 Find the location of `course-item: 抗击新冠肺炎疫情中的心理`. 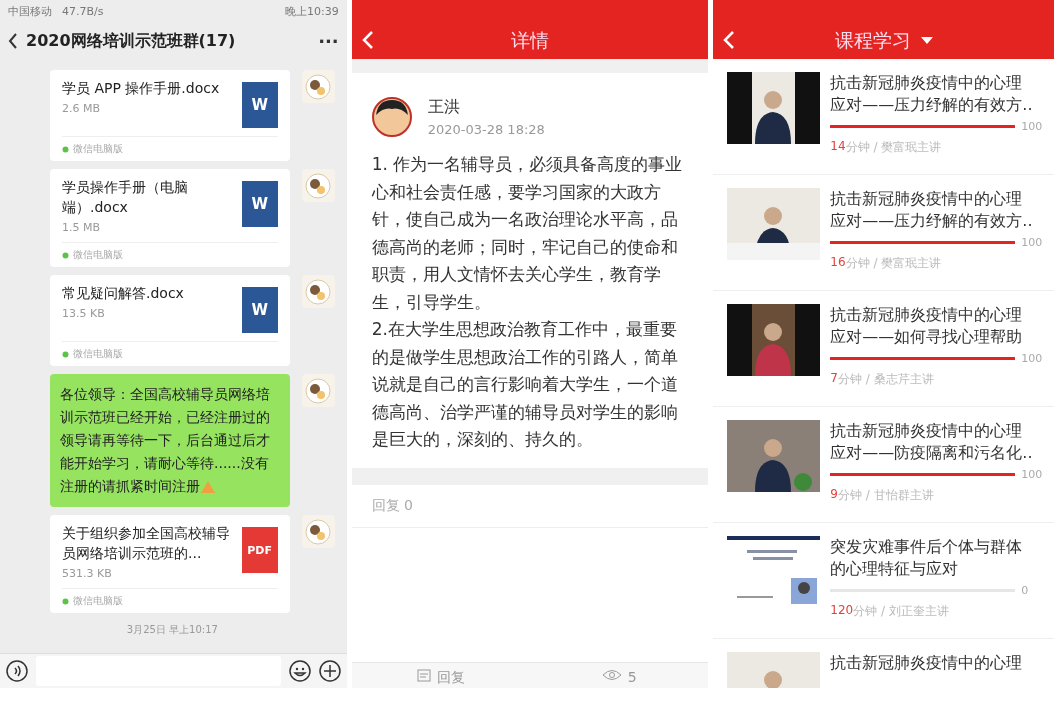

course-item: 抗击新冠肺炎疫情中的心理 is located at coordinates (883, 663).